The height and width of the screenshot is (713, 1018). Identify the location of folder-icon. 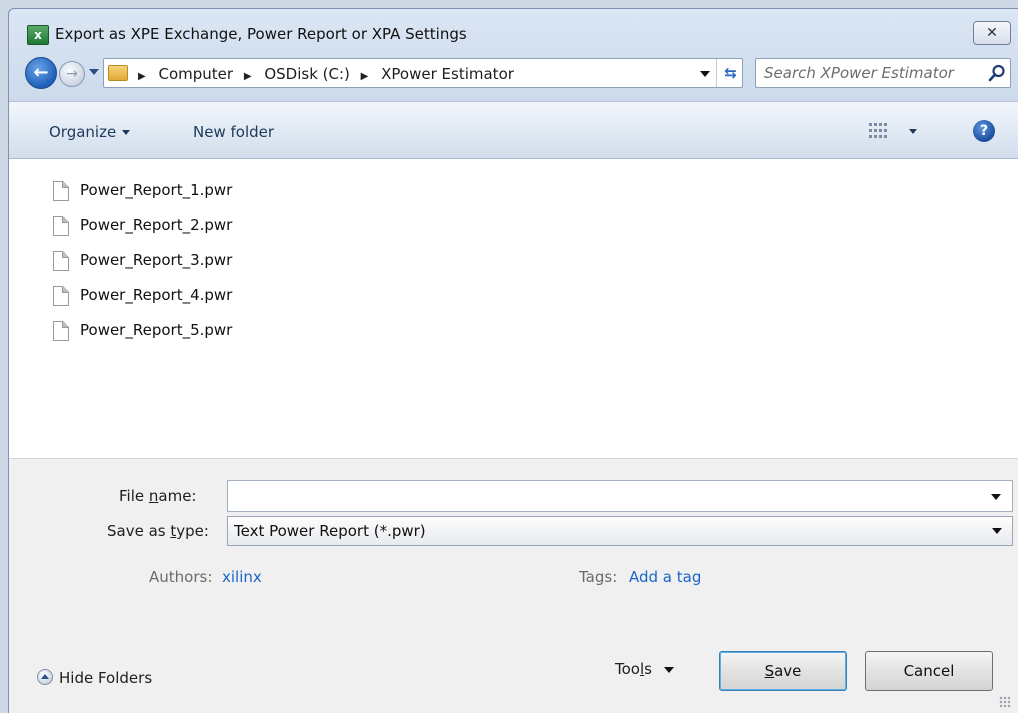
(118, 73).